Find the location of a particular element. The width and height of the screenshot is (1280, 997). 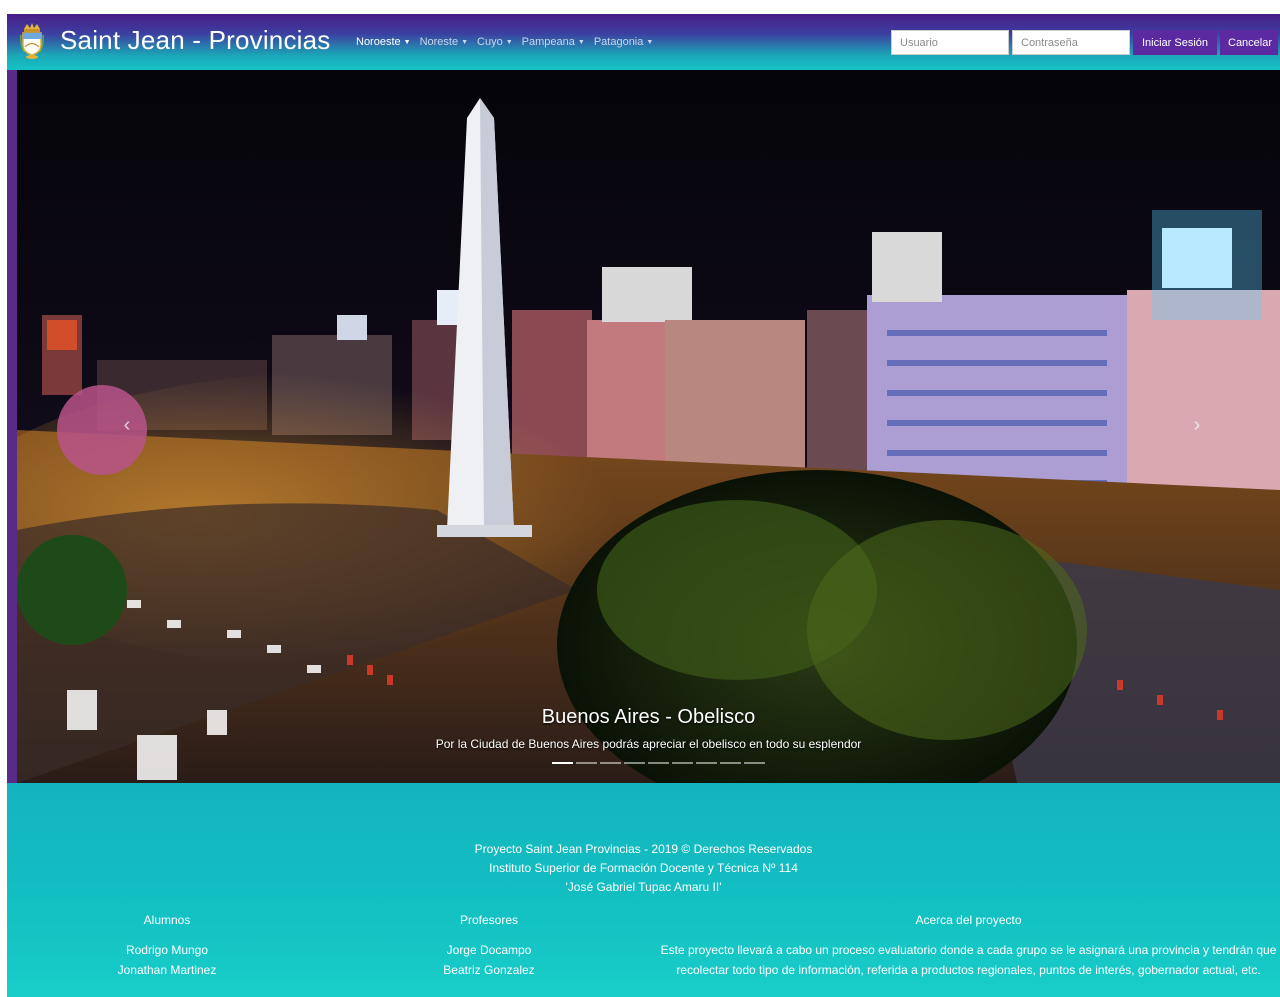

menu-item-noreste: Noreste ▼ is located at coordinates (444, 42).